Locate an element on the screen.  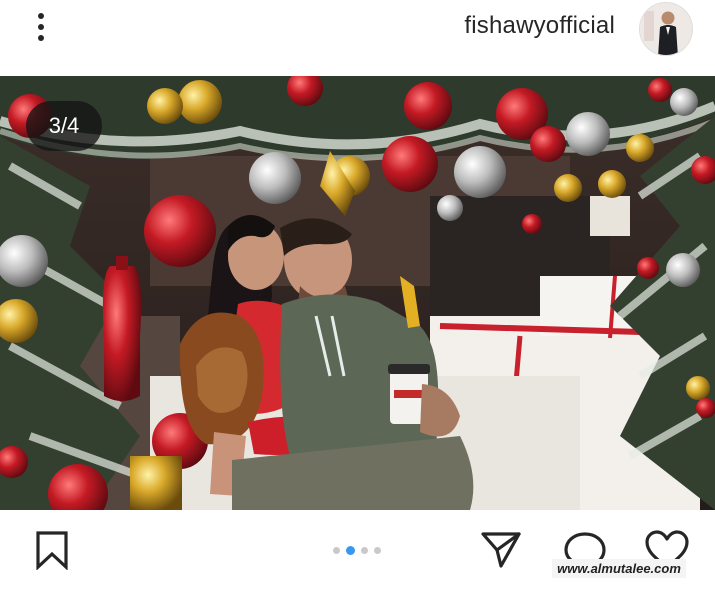
bookmark-icon is located at coordinates (52, 551).